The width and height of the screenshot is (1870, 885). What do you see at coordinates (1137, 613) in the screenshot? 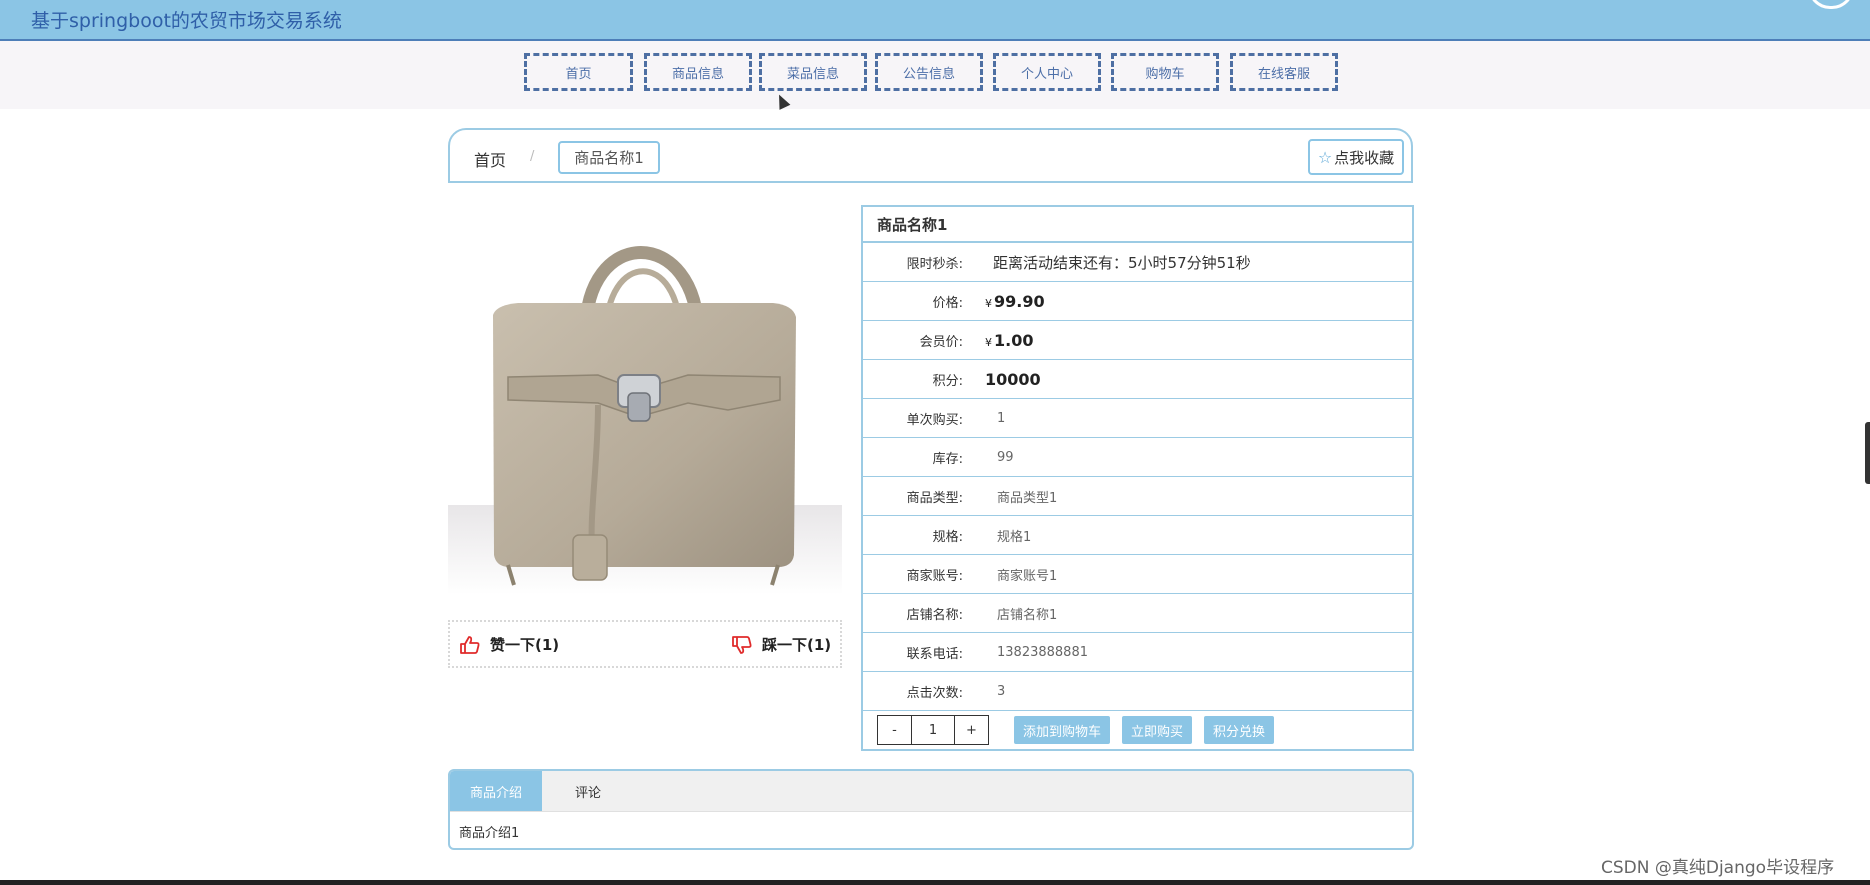
I see `info-row-shop-name: 店铺名称: 店铺名称1` at bounding box center [1137, 613].